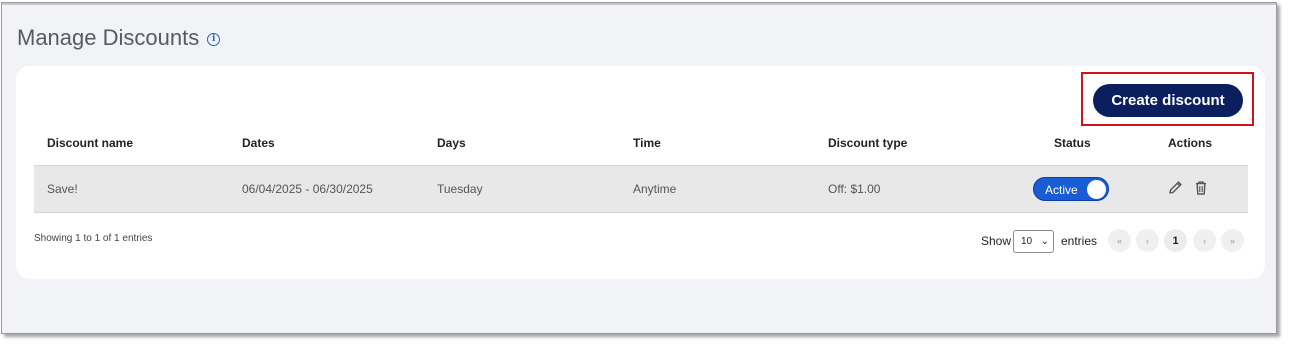 This screenshot has width=1291, height=347. I want to click on status-toggle: Active, so click(1071, 189).